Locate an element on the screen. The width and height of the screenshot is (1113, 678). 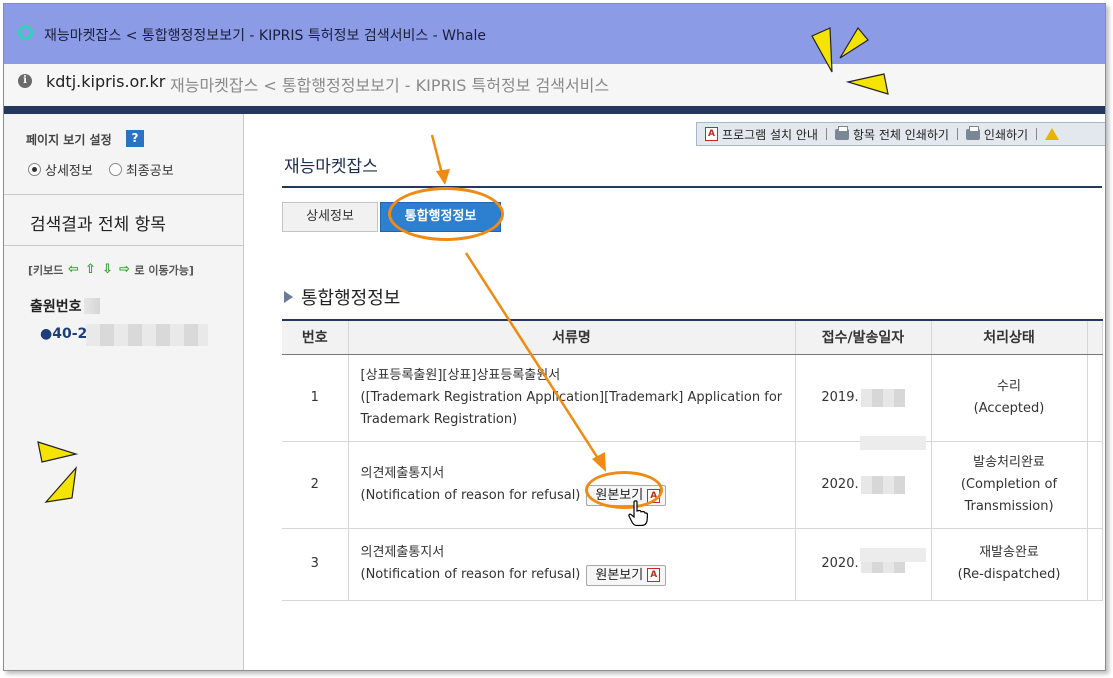
col-header-date: 접수/발송일자 is located at coordinates (863, 337).